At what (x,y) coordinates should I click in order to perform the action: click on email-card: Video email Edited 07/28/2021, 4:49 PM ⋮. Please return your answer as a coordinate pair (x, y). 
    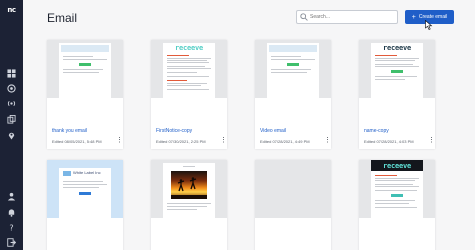
    Looking at the image, I should click on (293, 94).